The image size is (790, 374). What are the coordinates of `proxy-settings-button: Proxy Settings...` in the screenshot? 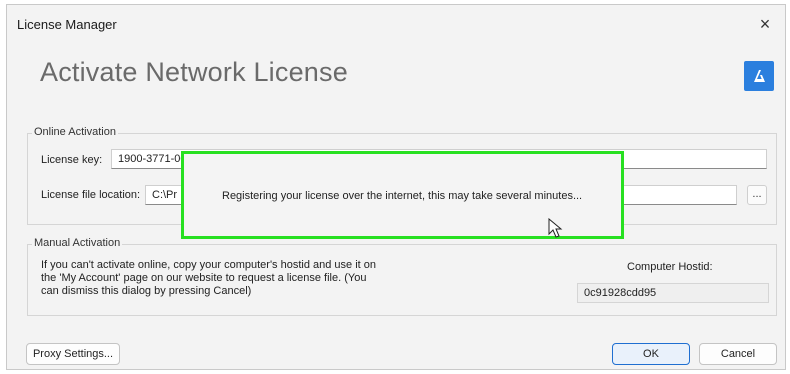 It's located at (73, 354).